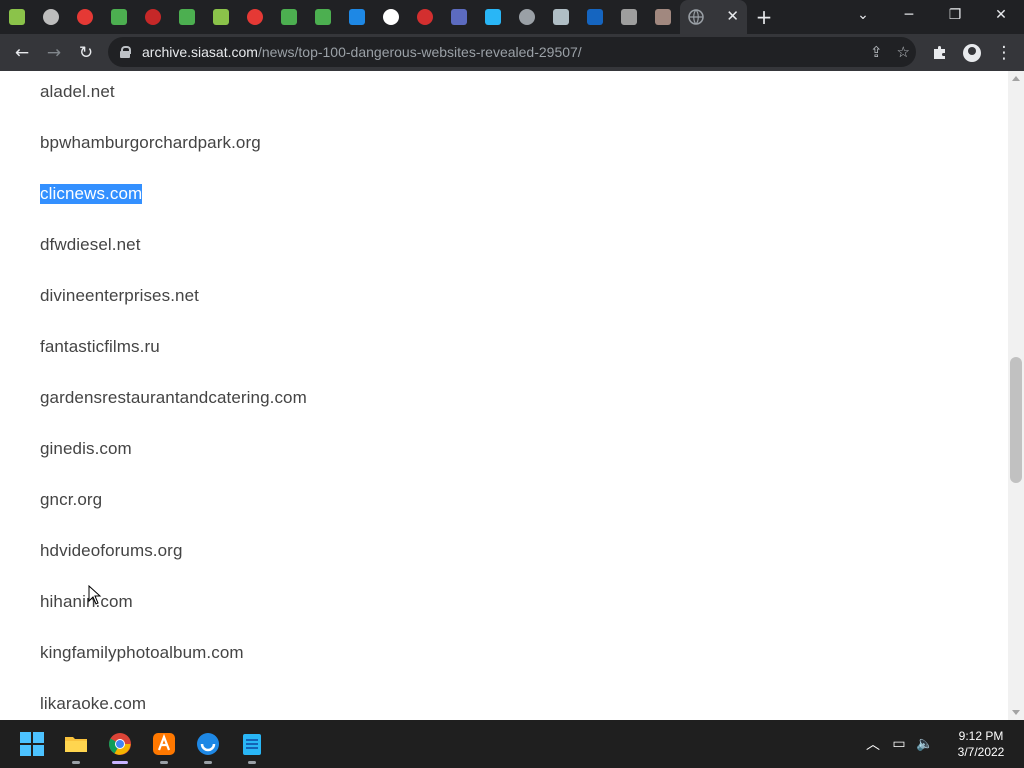 The height and width of the screenshot is (768, 1024). Describe the element at coordinates (208, 744) in the screenshot. I see `taskbar-blue-app` at that location.